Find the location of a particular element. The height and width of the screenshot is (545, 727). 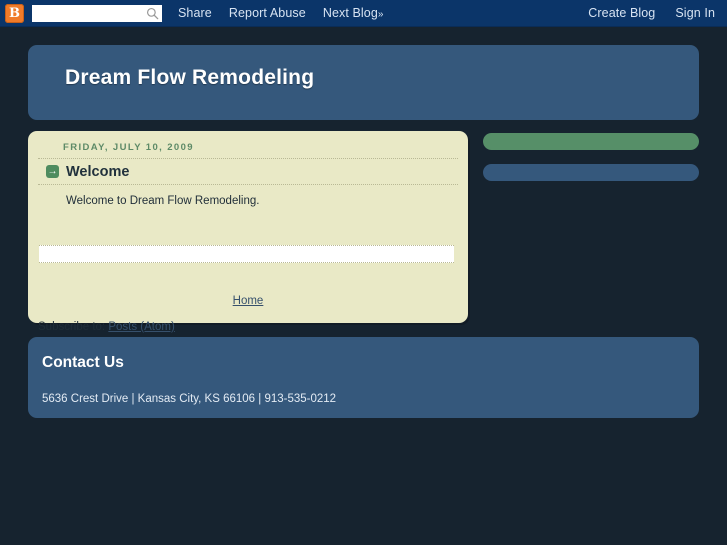

post-title: Welcome is located at coordinates (98, 171).